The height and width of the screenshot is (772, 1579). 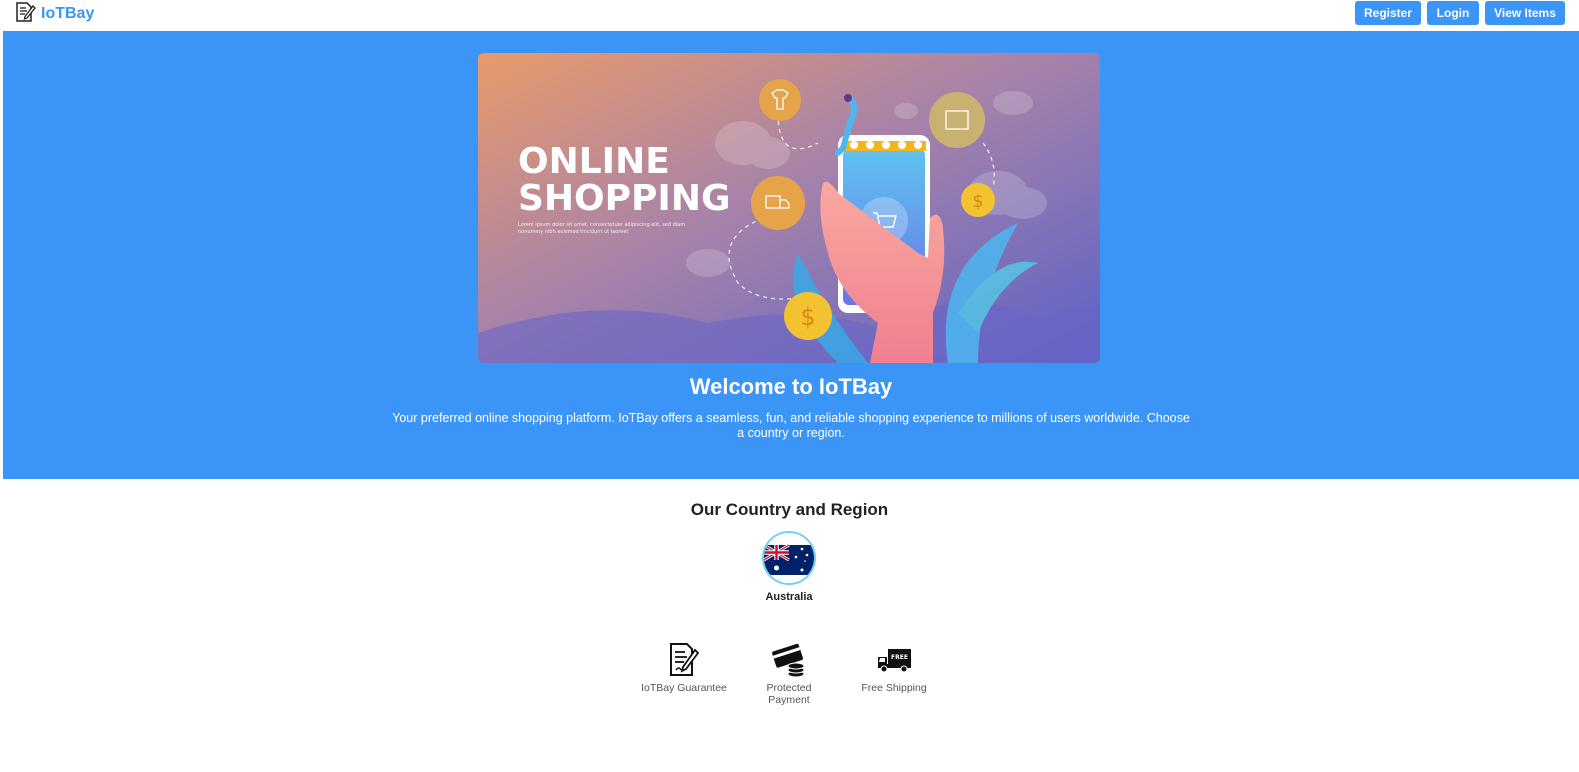 I want to click on guarantee-label: IoTBay Guarantee, so click(x=684, y=688).